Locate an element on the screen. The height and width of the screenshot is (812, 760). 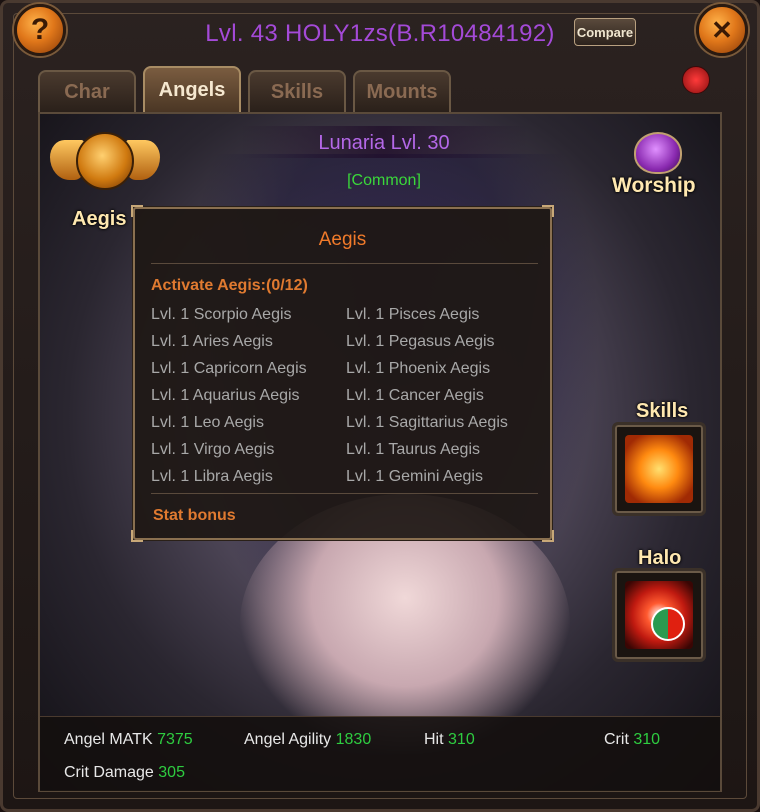
tab-char: Char is located at coordinates (87, 91).